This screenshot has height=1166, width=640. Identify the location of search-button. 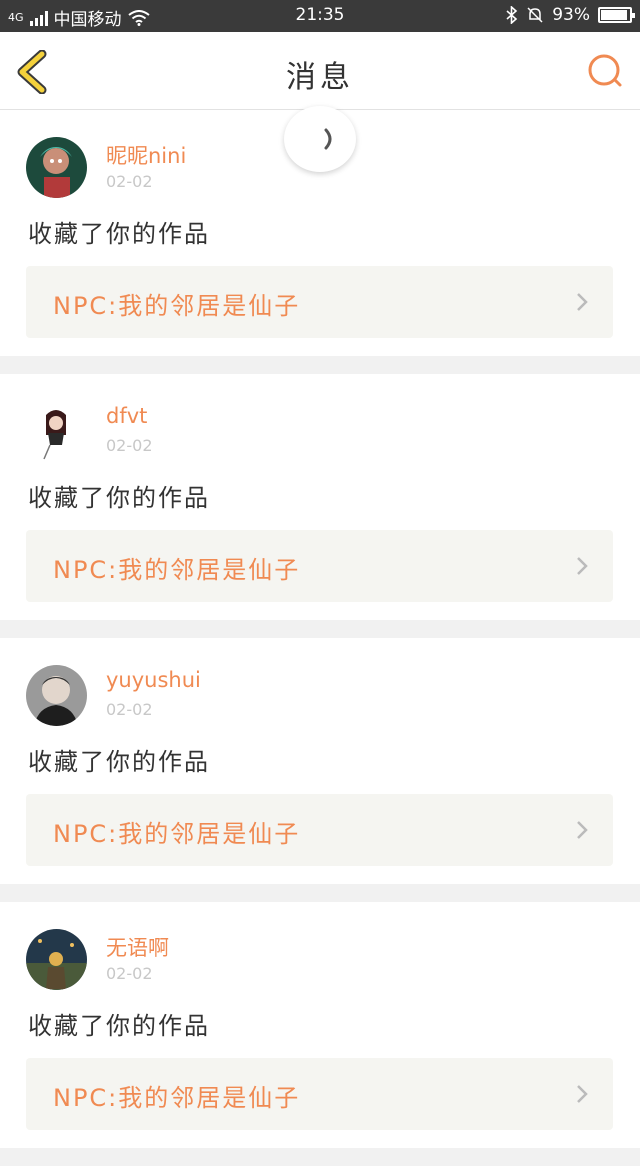
(606, 72).